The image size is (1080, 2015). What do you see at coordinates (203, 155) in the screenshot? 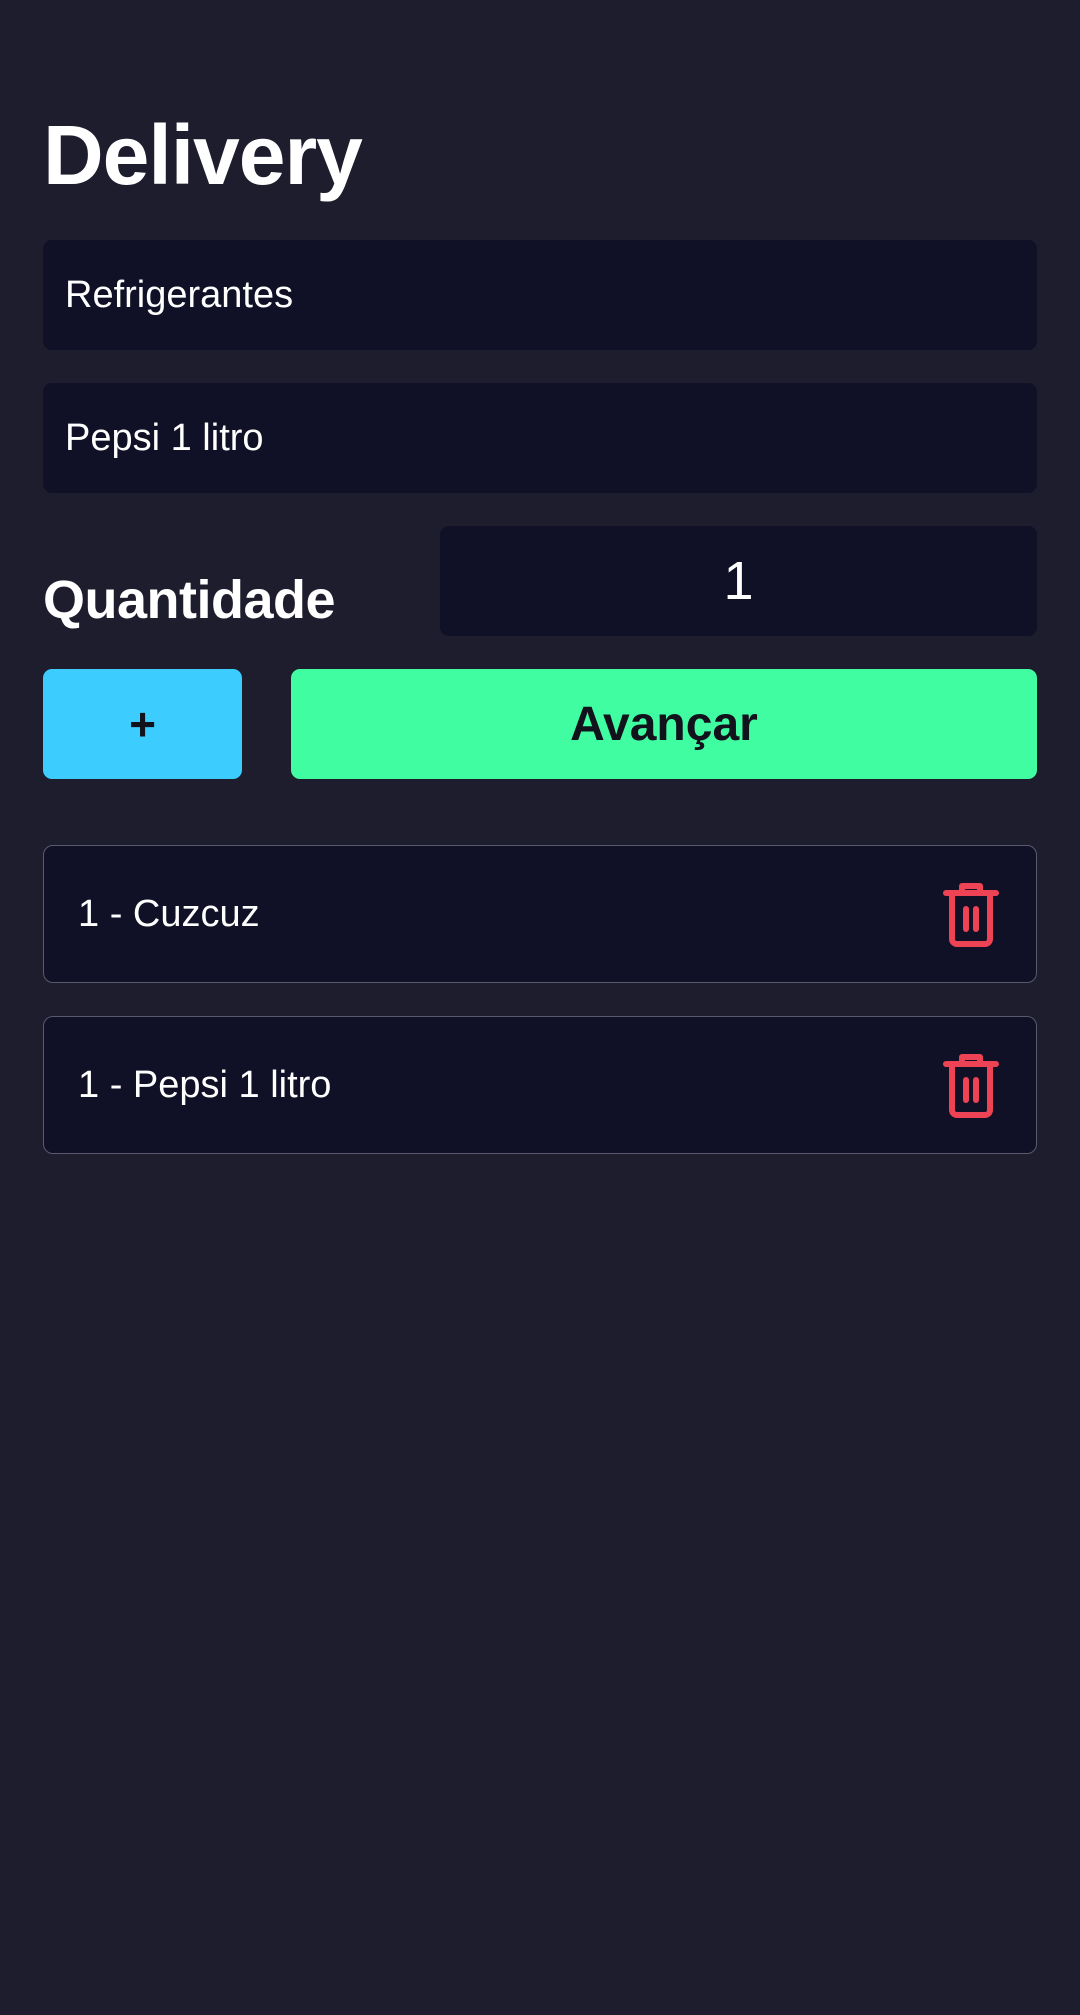
I see `page-title: Delivery` at bounding box center [203, 155].